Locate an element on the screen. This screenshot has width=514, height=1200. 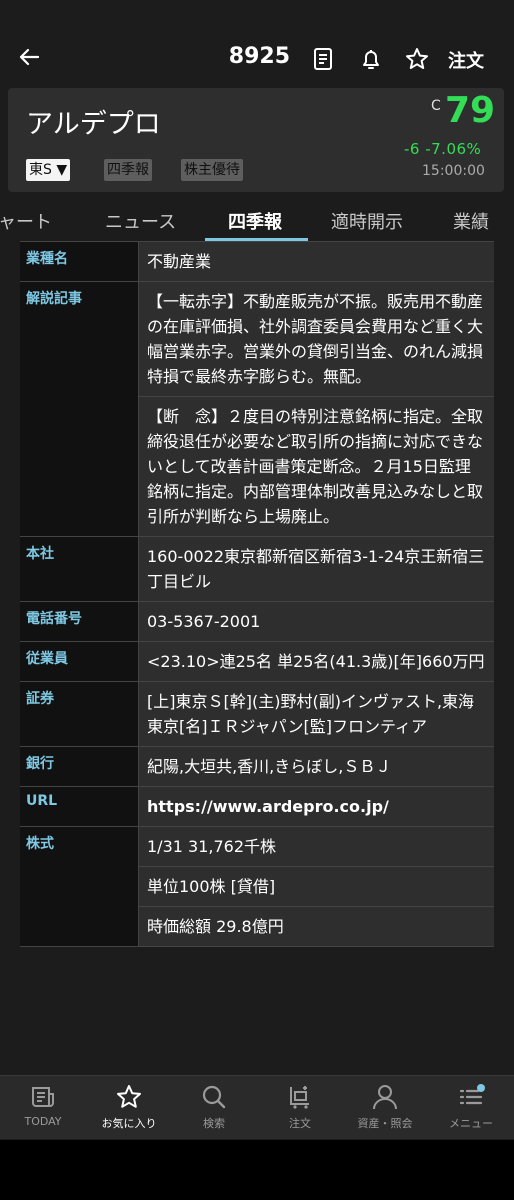
row-values: <23.10>連25名 単25名(41.3歳)[年]660万円 is located at coordinates (316, 661).